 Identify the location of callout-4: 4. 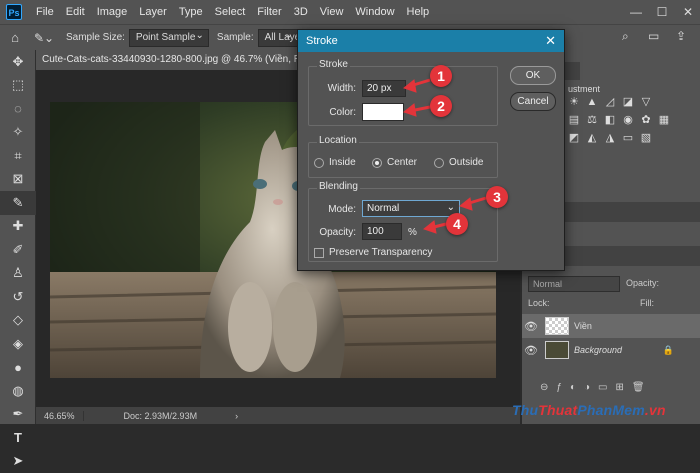
(457, 224).